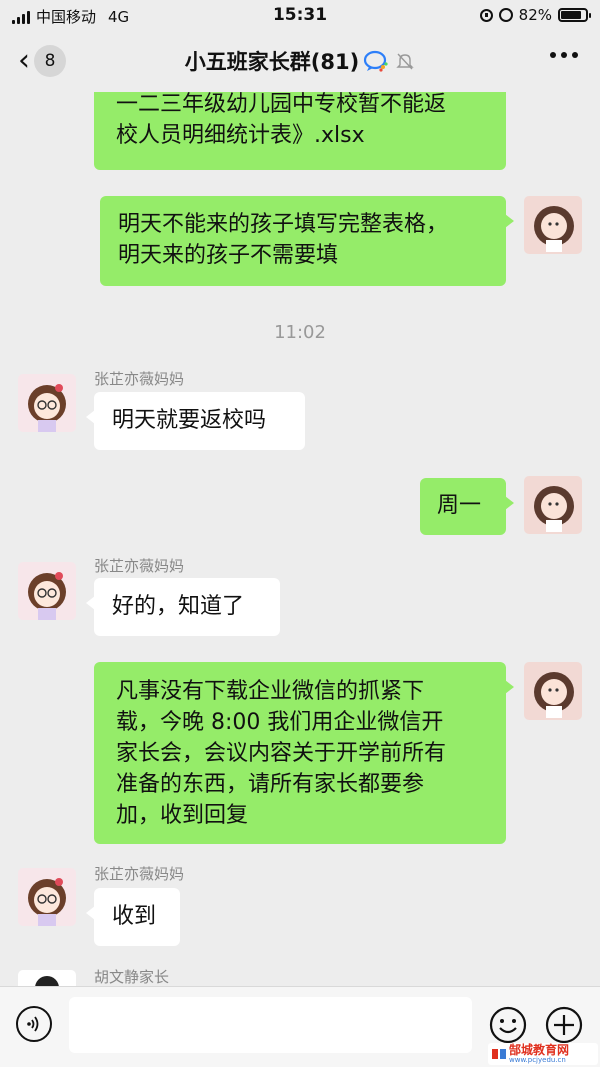 This screenshot has width=600, height=1067. Describe the element at coordinates (553, 55) in the screenshot. I see `more-icon` at that location.